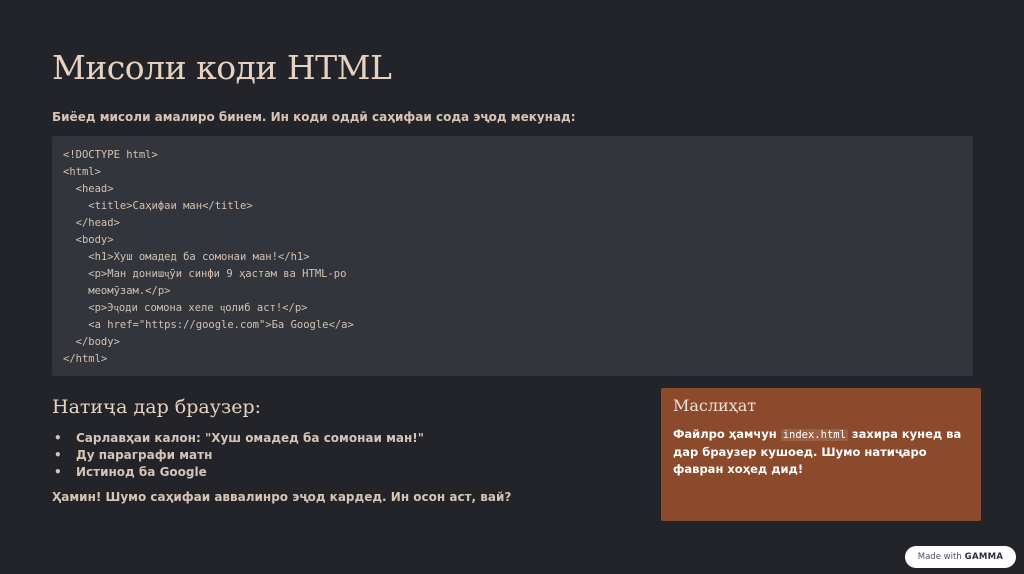 Image resolution: width=1024 pixels, height=574 pixels. I want to click on made-with-gamma-badge: Made with GAMMA, so click(960, 557).